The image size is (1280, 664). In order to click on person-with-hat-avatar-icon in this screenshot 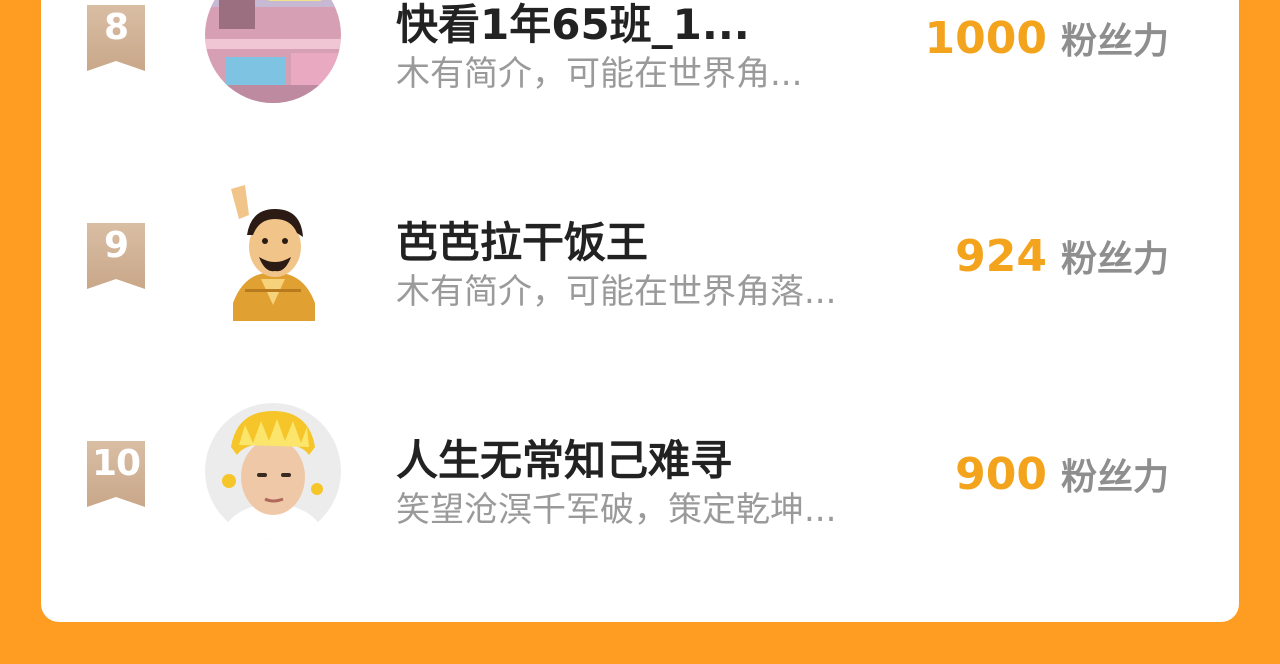, I will do `click(273, 471)`.